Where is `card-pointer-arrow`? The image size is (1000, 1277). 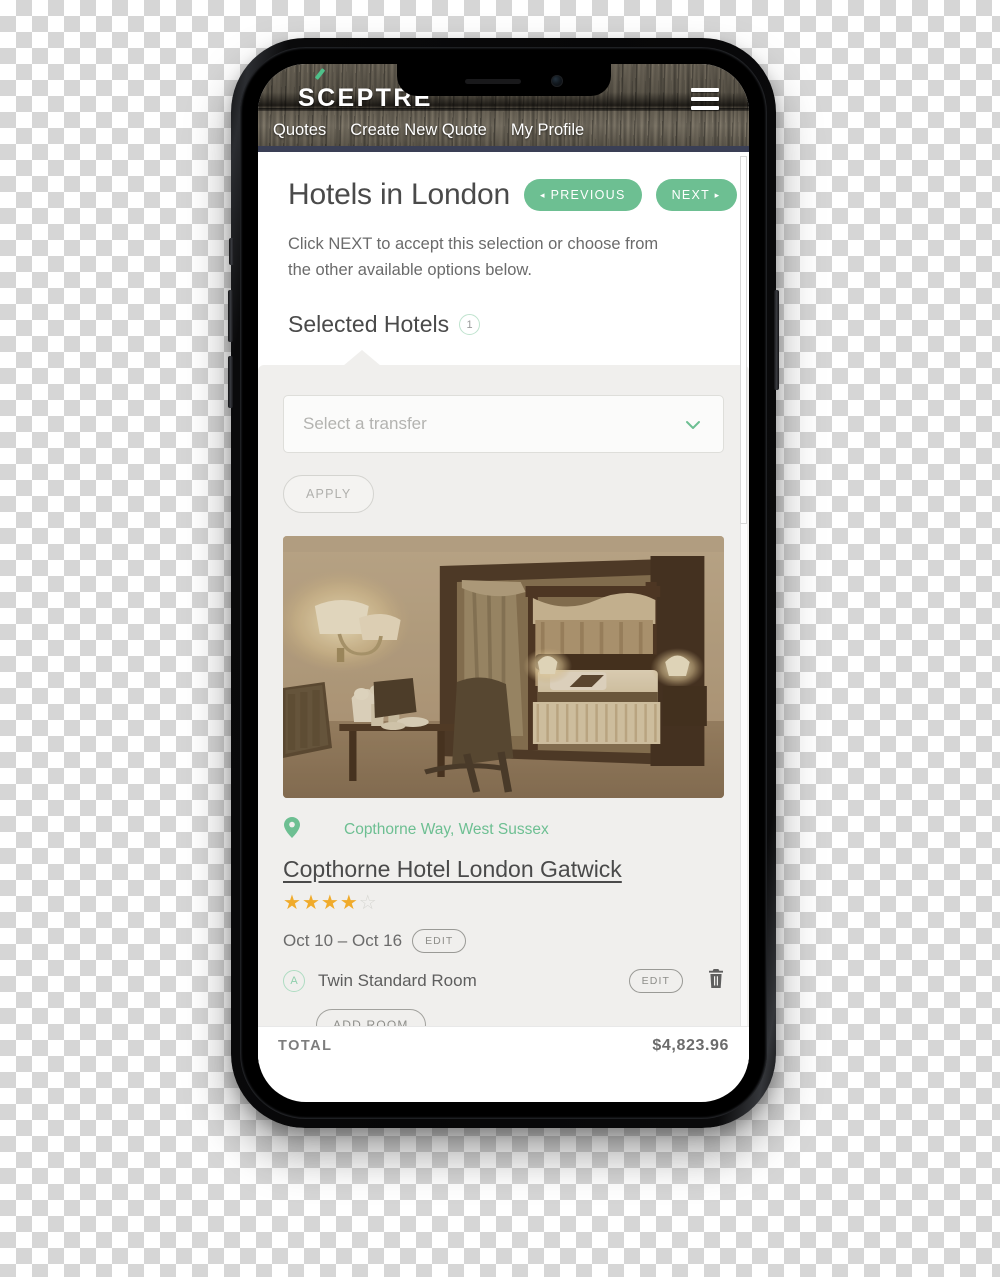 card-pointer-arrow is located at coordinates (362, 358).